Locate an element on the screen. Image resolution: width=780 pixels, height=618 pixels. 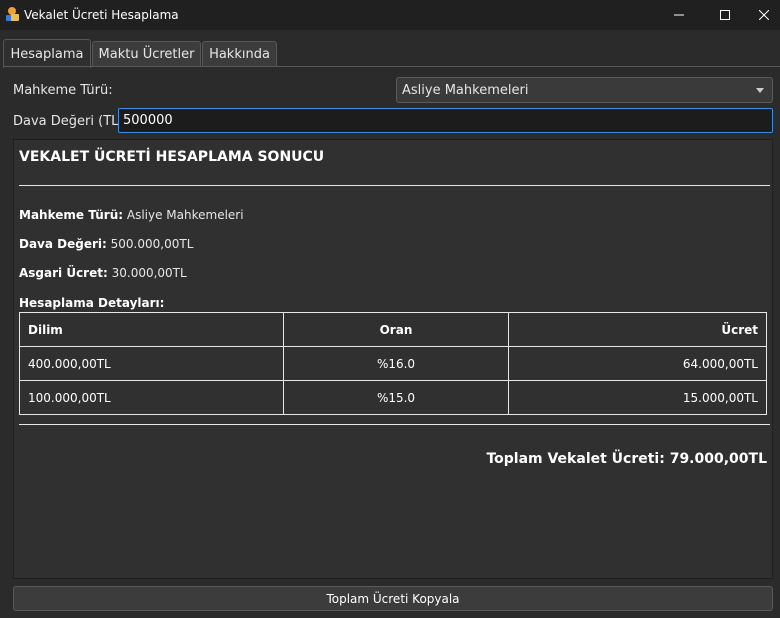
cell-oran: %16.0 is located at coordinates (396, 363).